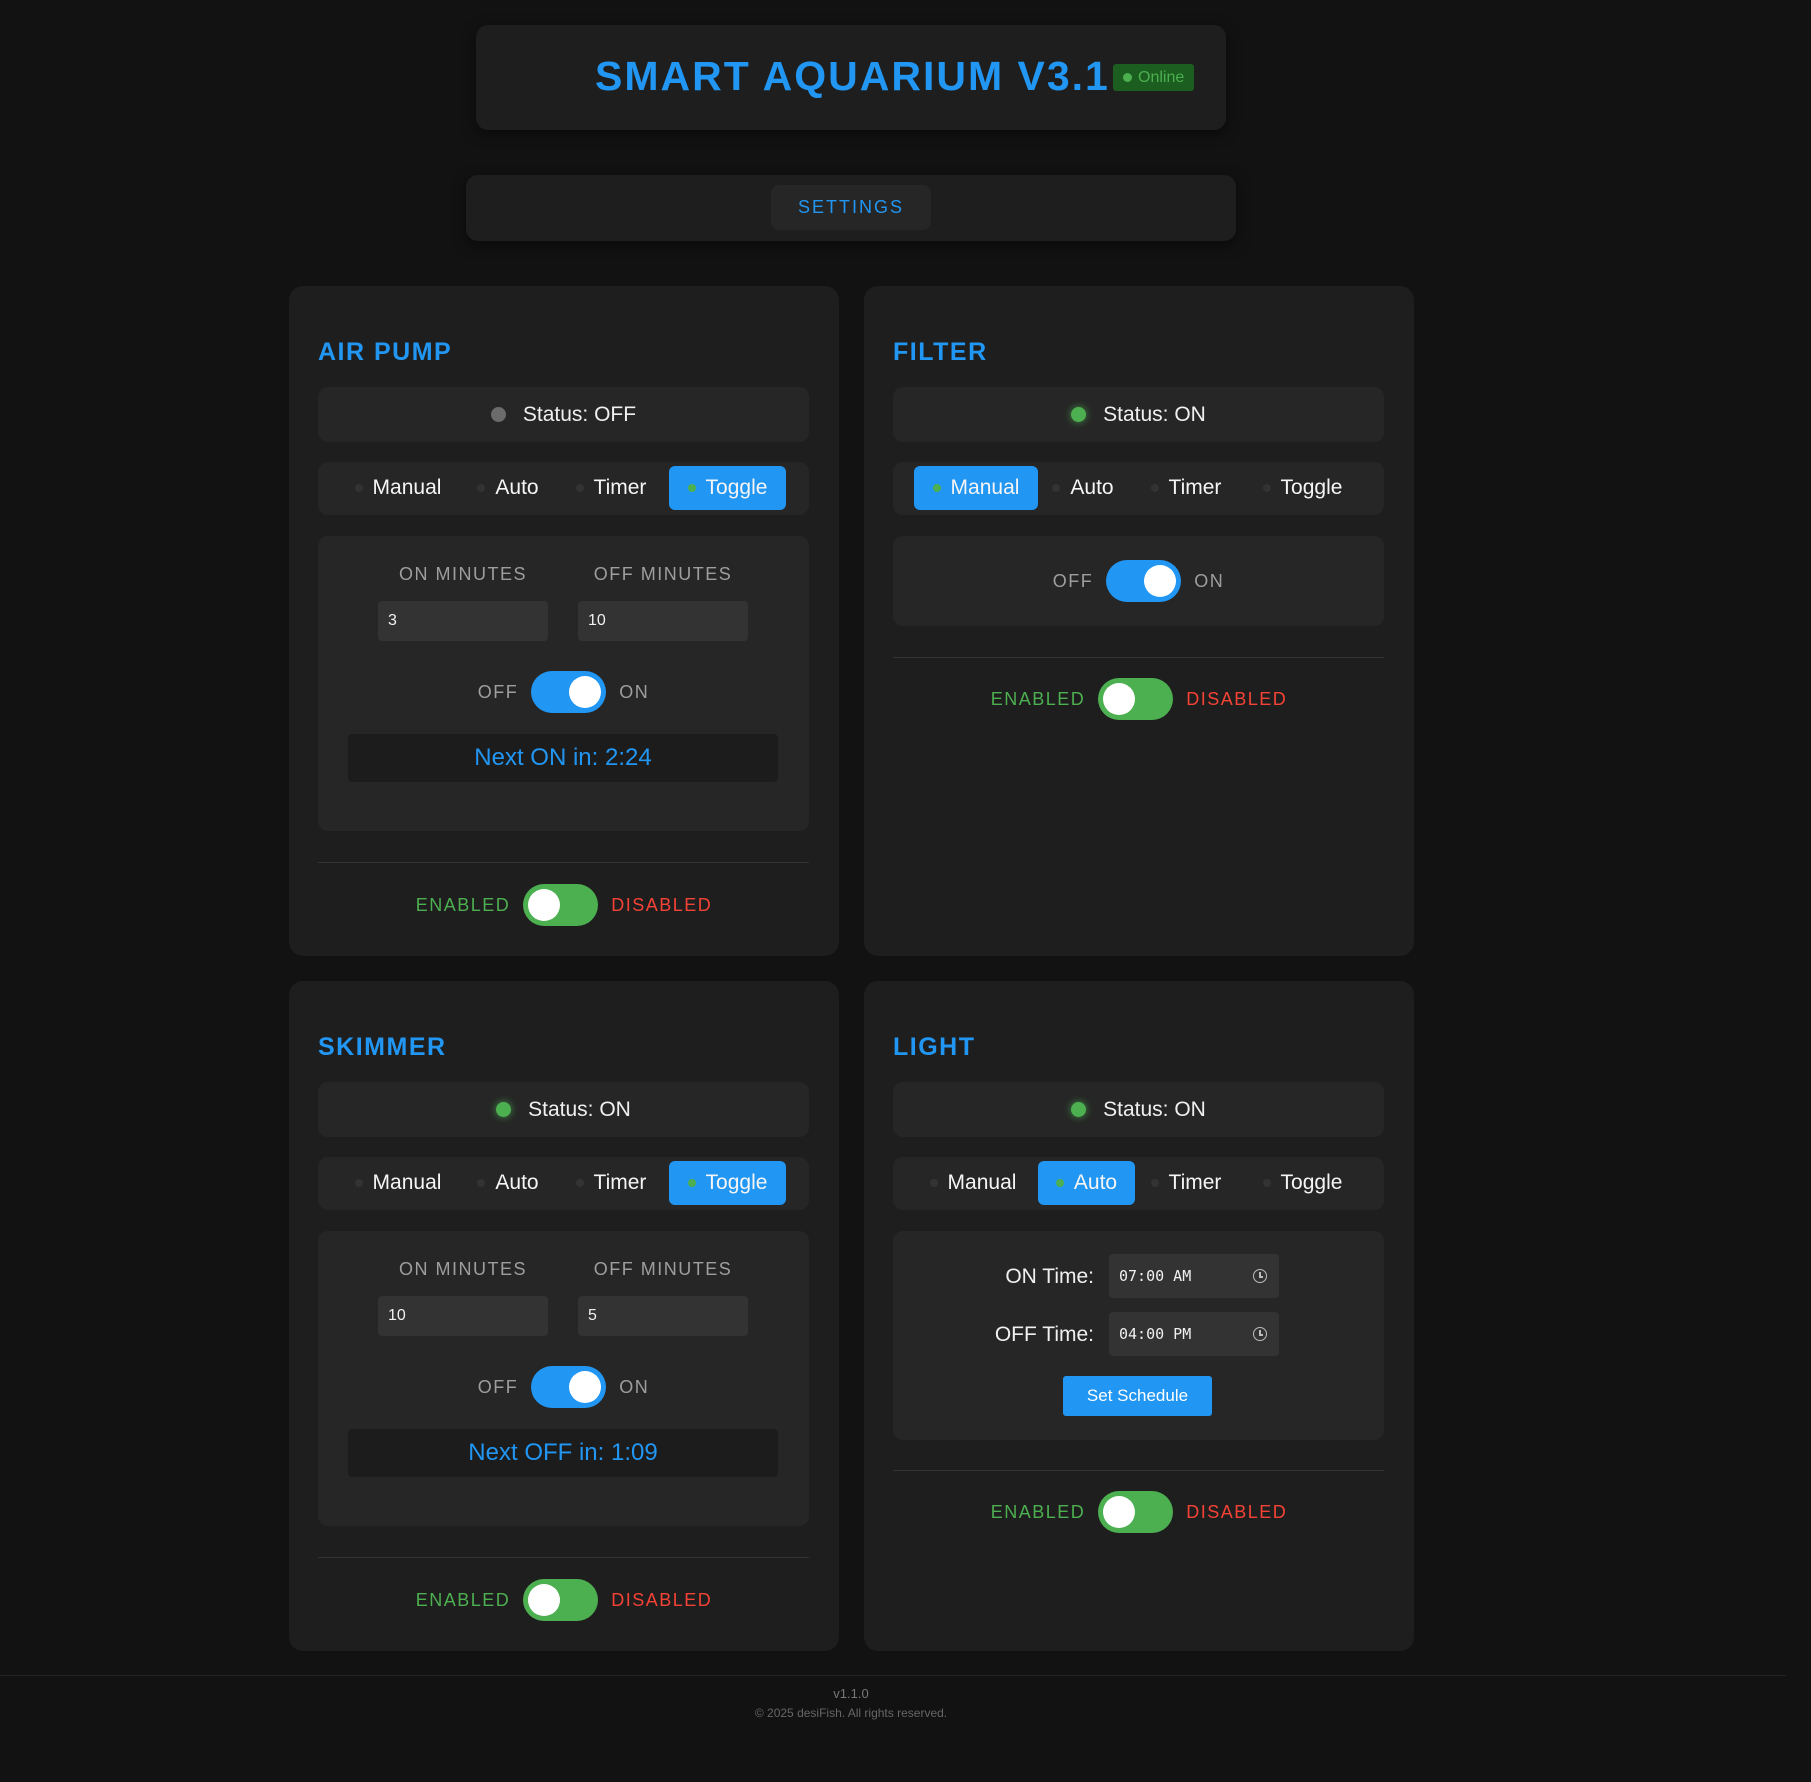 This screenshot has height=1782, width=1811. I want to click on on-time-input: 07:00 AM, so click(1194, 1276).